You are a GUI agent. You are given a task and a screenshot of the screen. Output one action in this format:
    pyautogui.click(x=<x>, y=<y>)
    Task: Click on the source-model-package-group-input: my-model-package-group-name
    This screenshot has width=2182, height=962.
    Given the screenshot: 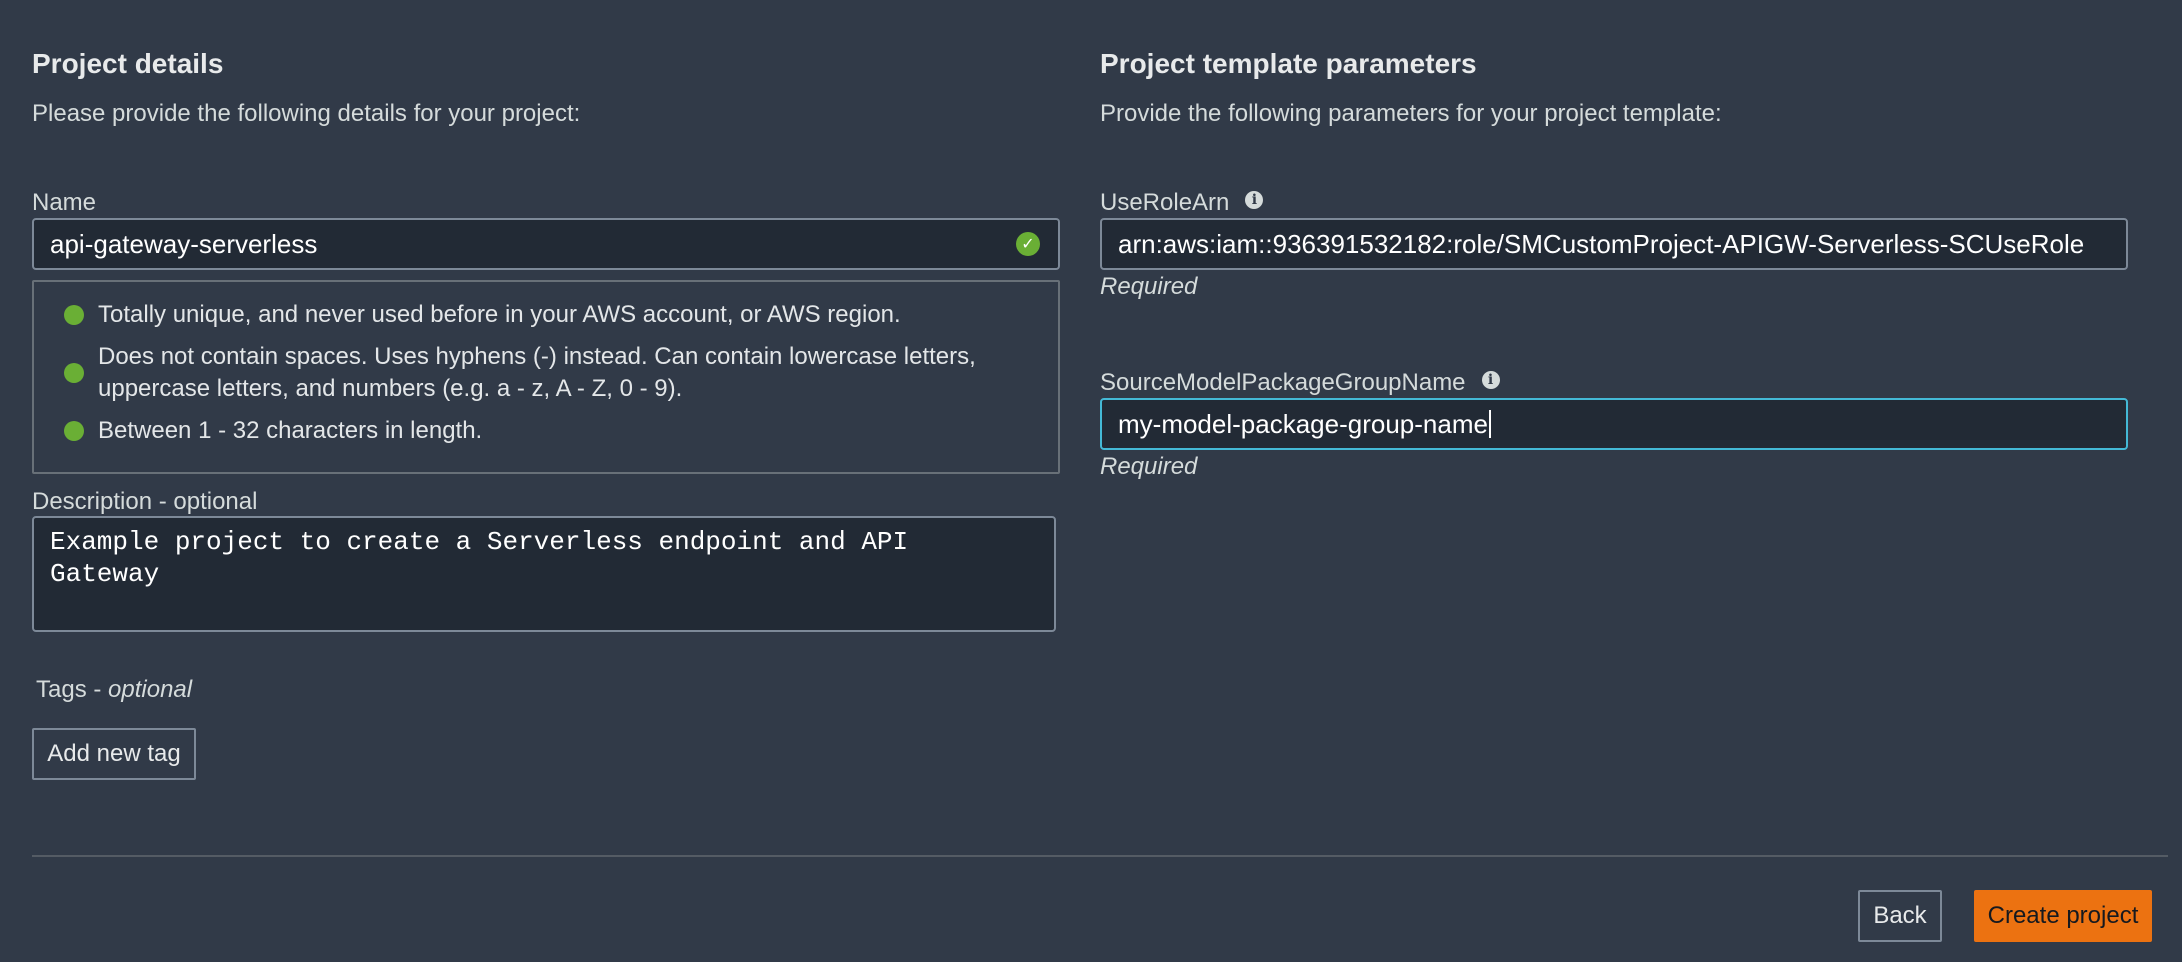 What is the action you would take?
    pyautogui.click(x=1614, y=424)
    